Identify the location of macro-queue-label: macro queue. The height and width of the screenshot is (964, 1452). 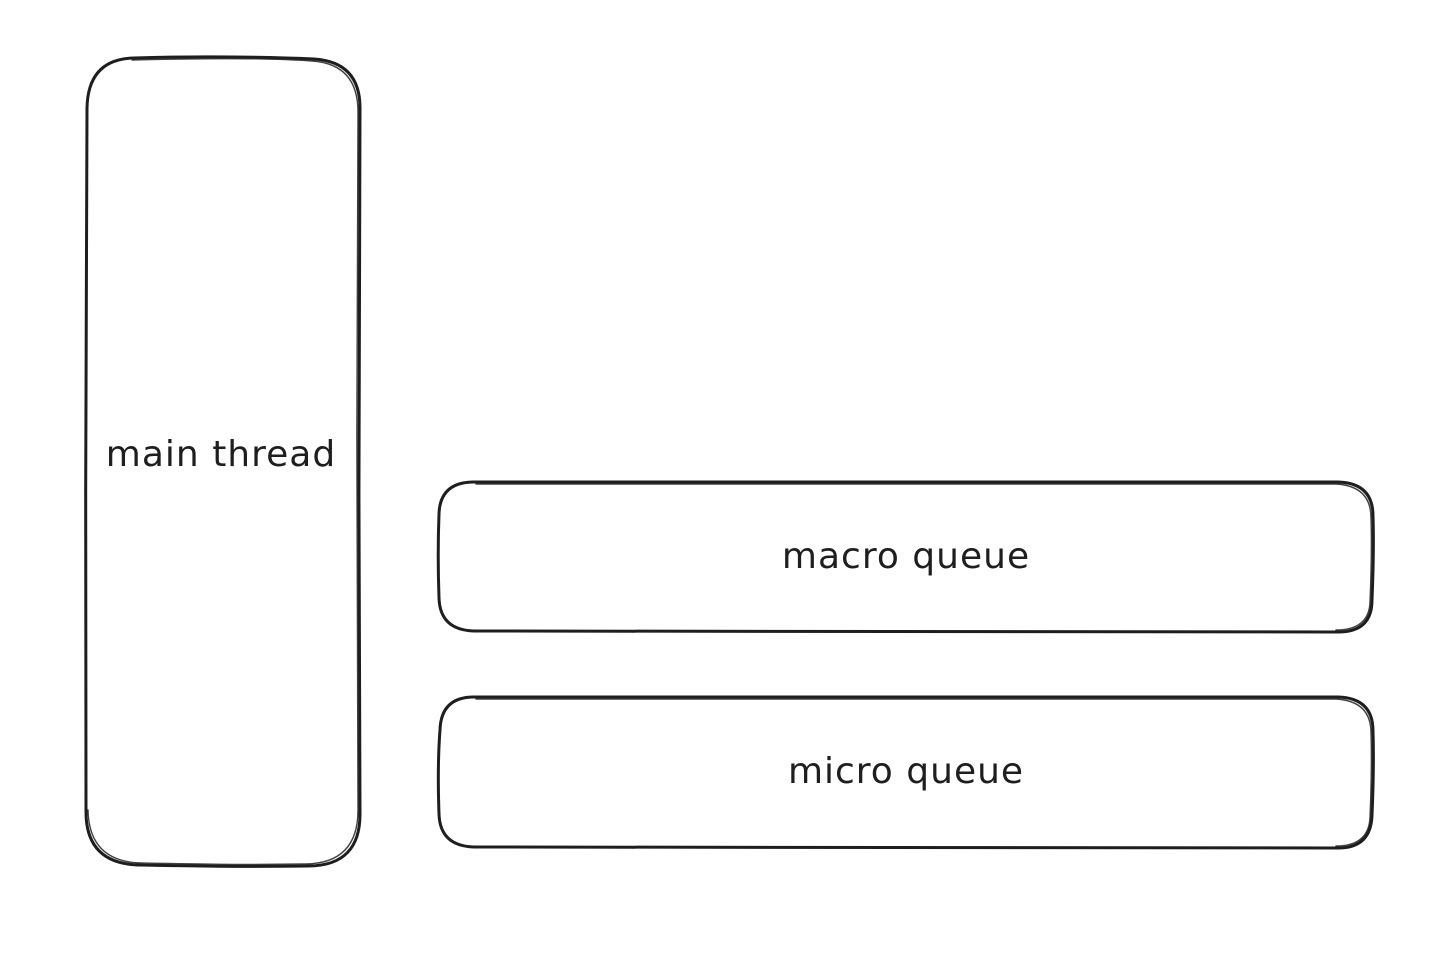
(906, 556).